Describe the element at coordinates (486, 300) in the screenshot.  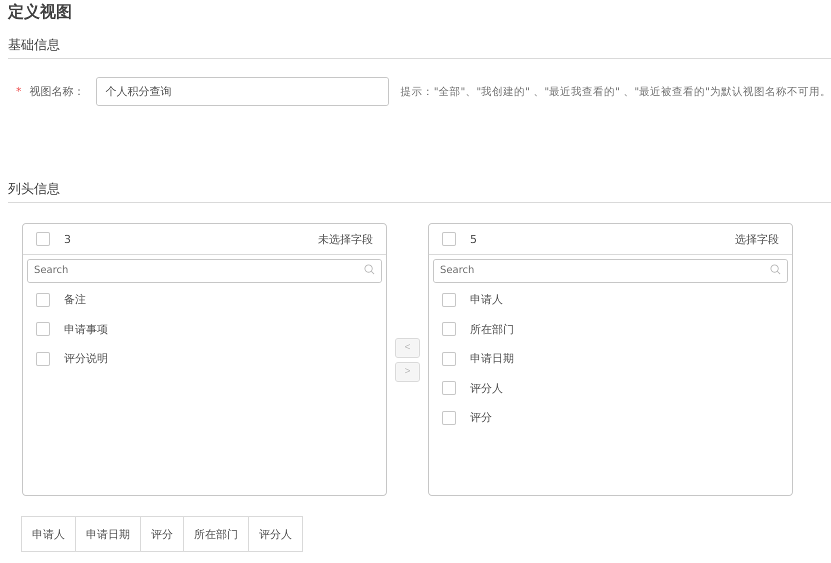
I see `field-option: 申请人` at that location.